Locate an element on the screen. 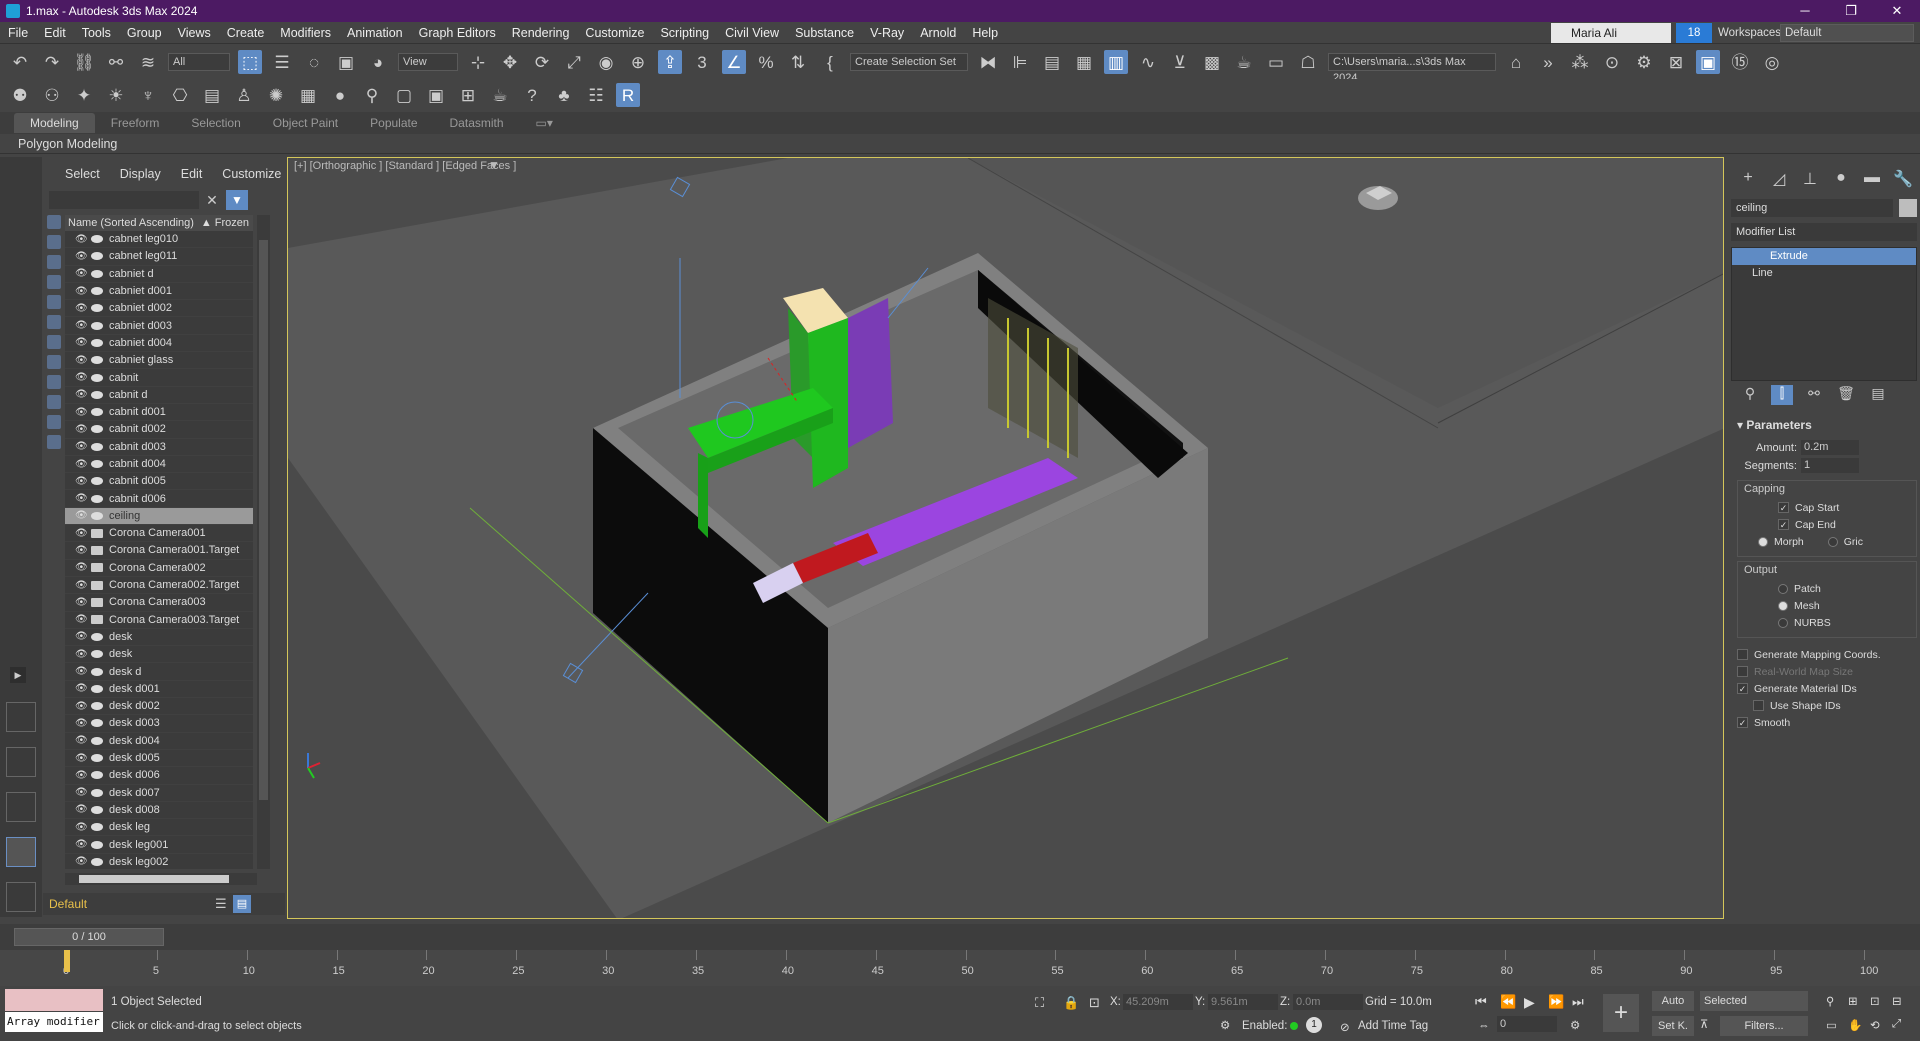 Image resolution: width=1920 pixels, height=1041 pixels. real-world-checkbox: Real-World Map Size is located at coordinates (1827, 671).